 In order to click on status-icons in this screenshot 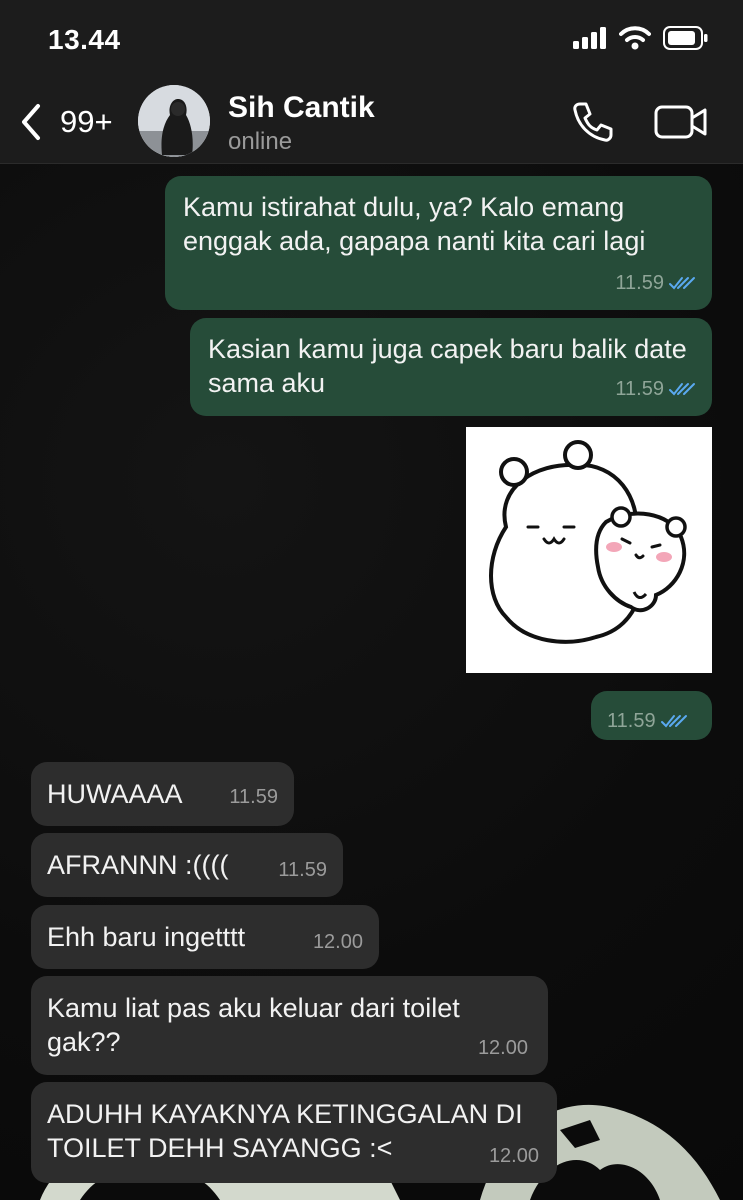, I will do `click(641, 38)`.